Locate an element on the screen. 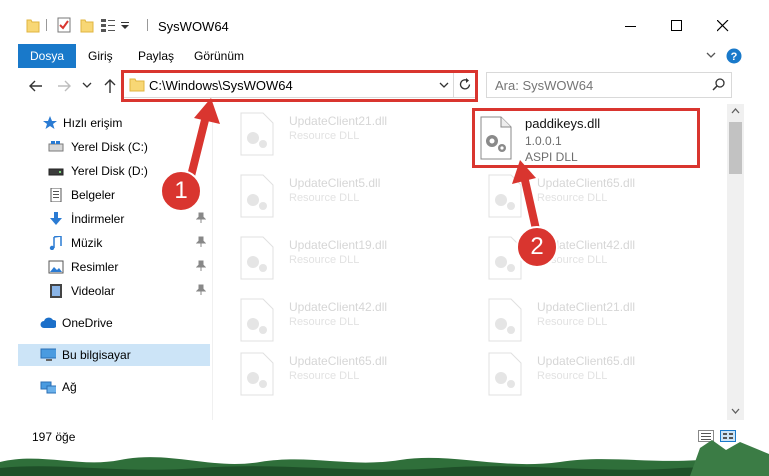 The image size is (769, 476). ribbon-tabs: Dosya Giriş Paylaş Görünüm ? is located at coordinates (384, 56).